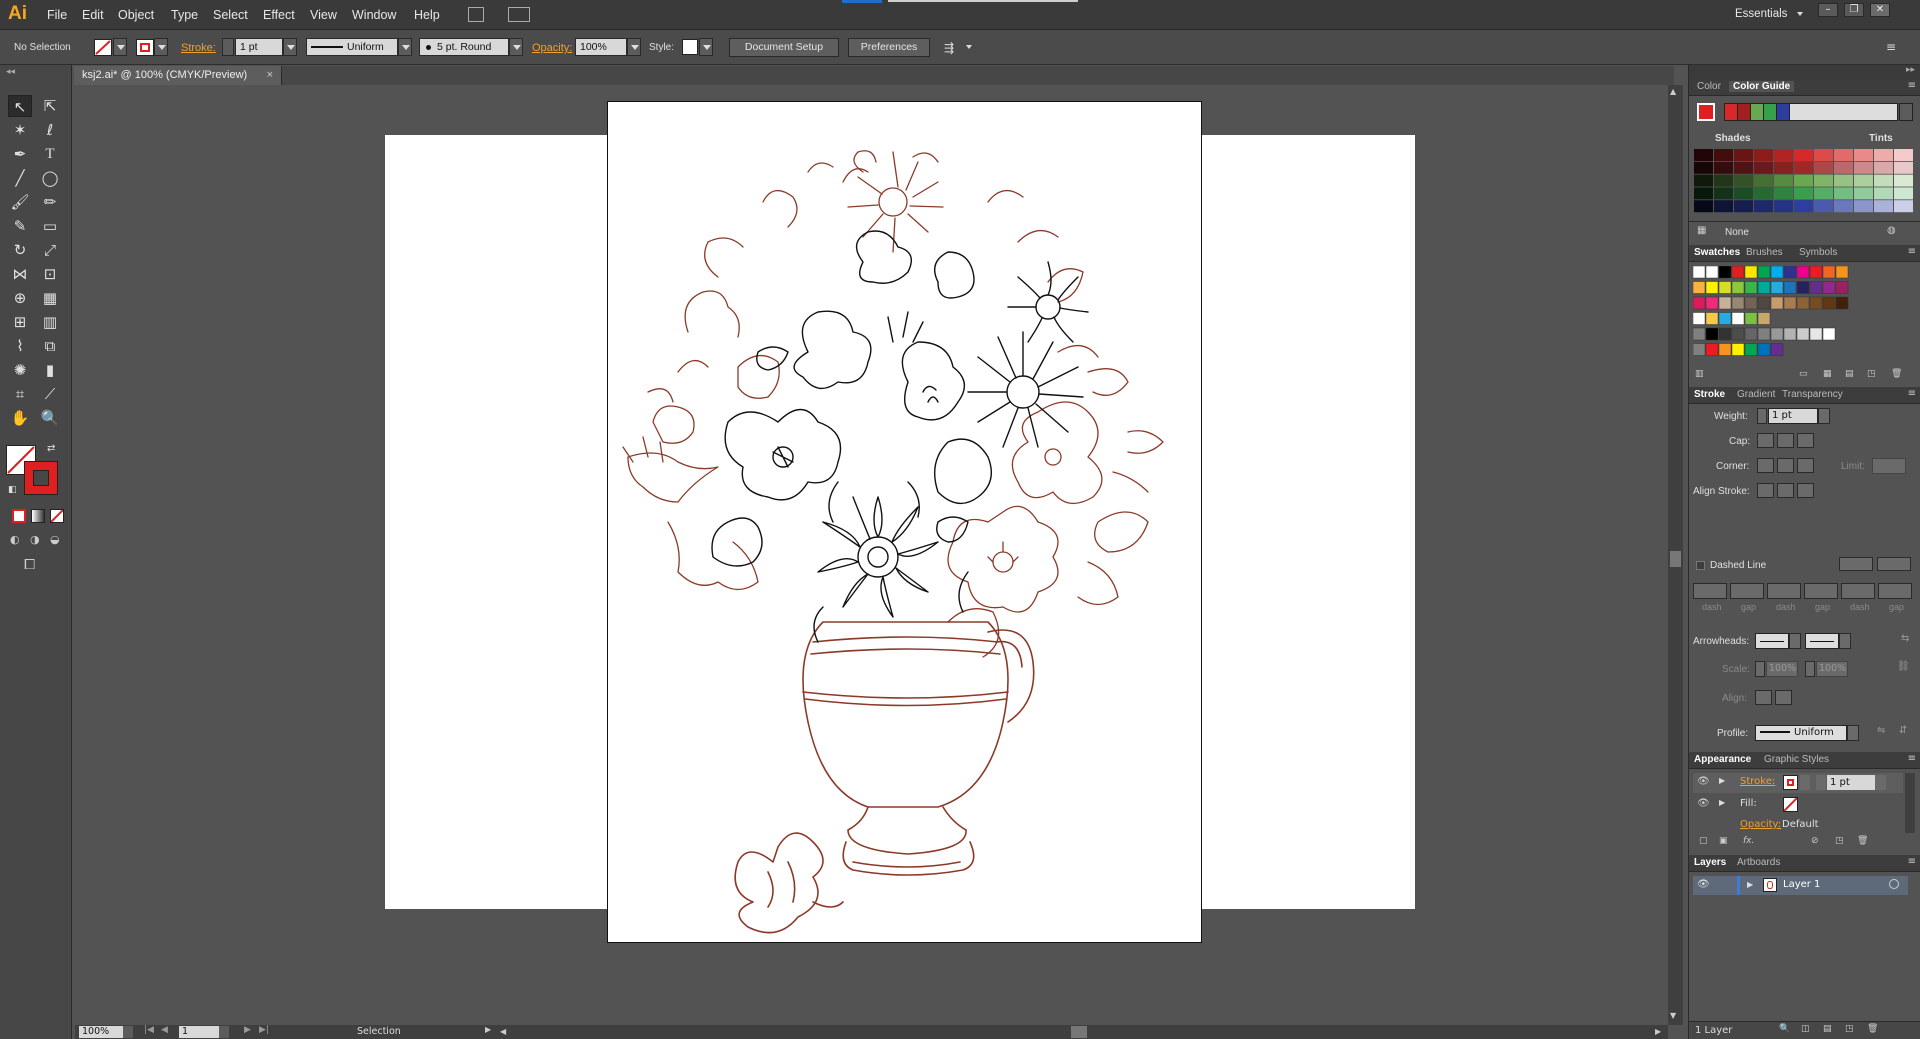  What do you see at coordinates (1822, 641) in the screenshot?
I see `end-arrowhead-select` at bounding box center [1822, 641].